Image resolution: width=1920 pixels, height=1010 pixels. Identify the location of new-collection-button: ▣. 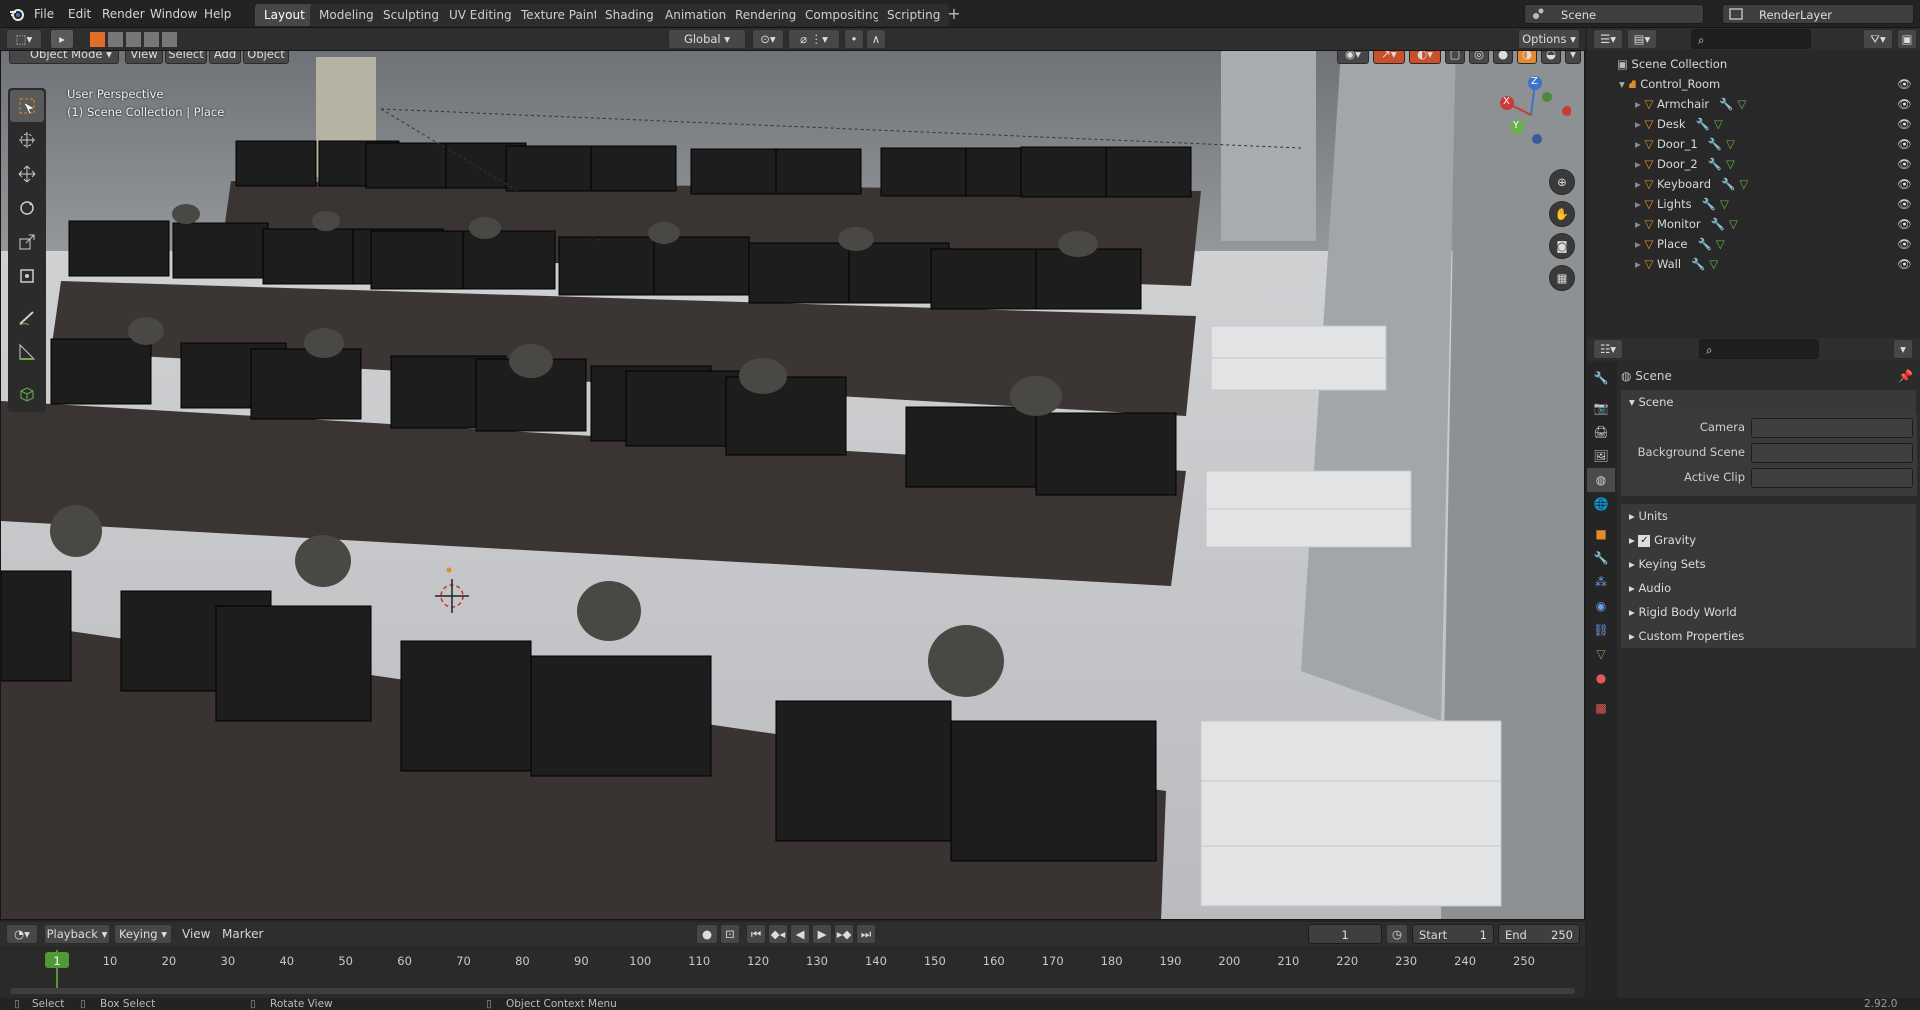
(1907, 39).